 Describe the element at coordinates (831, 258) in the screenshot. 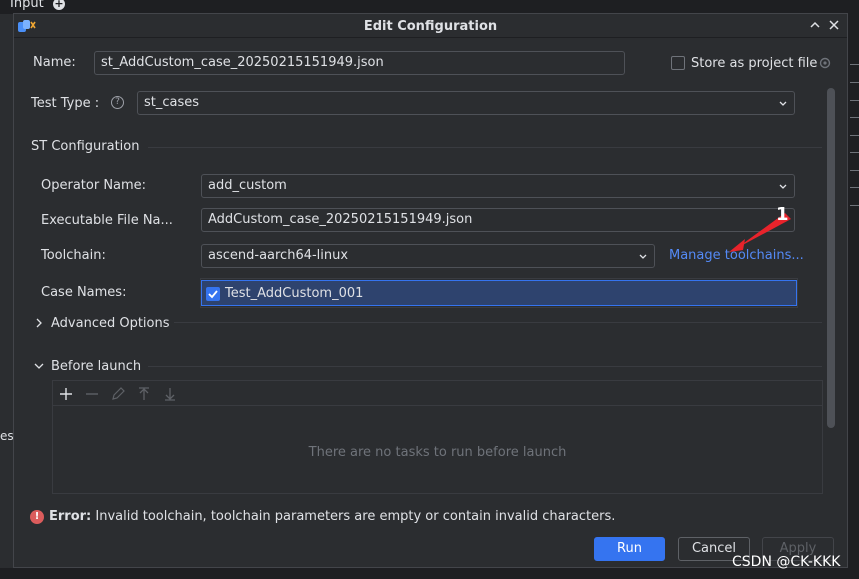

I see `vertical-scrollbar` at that location.